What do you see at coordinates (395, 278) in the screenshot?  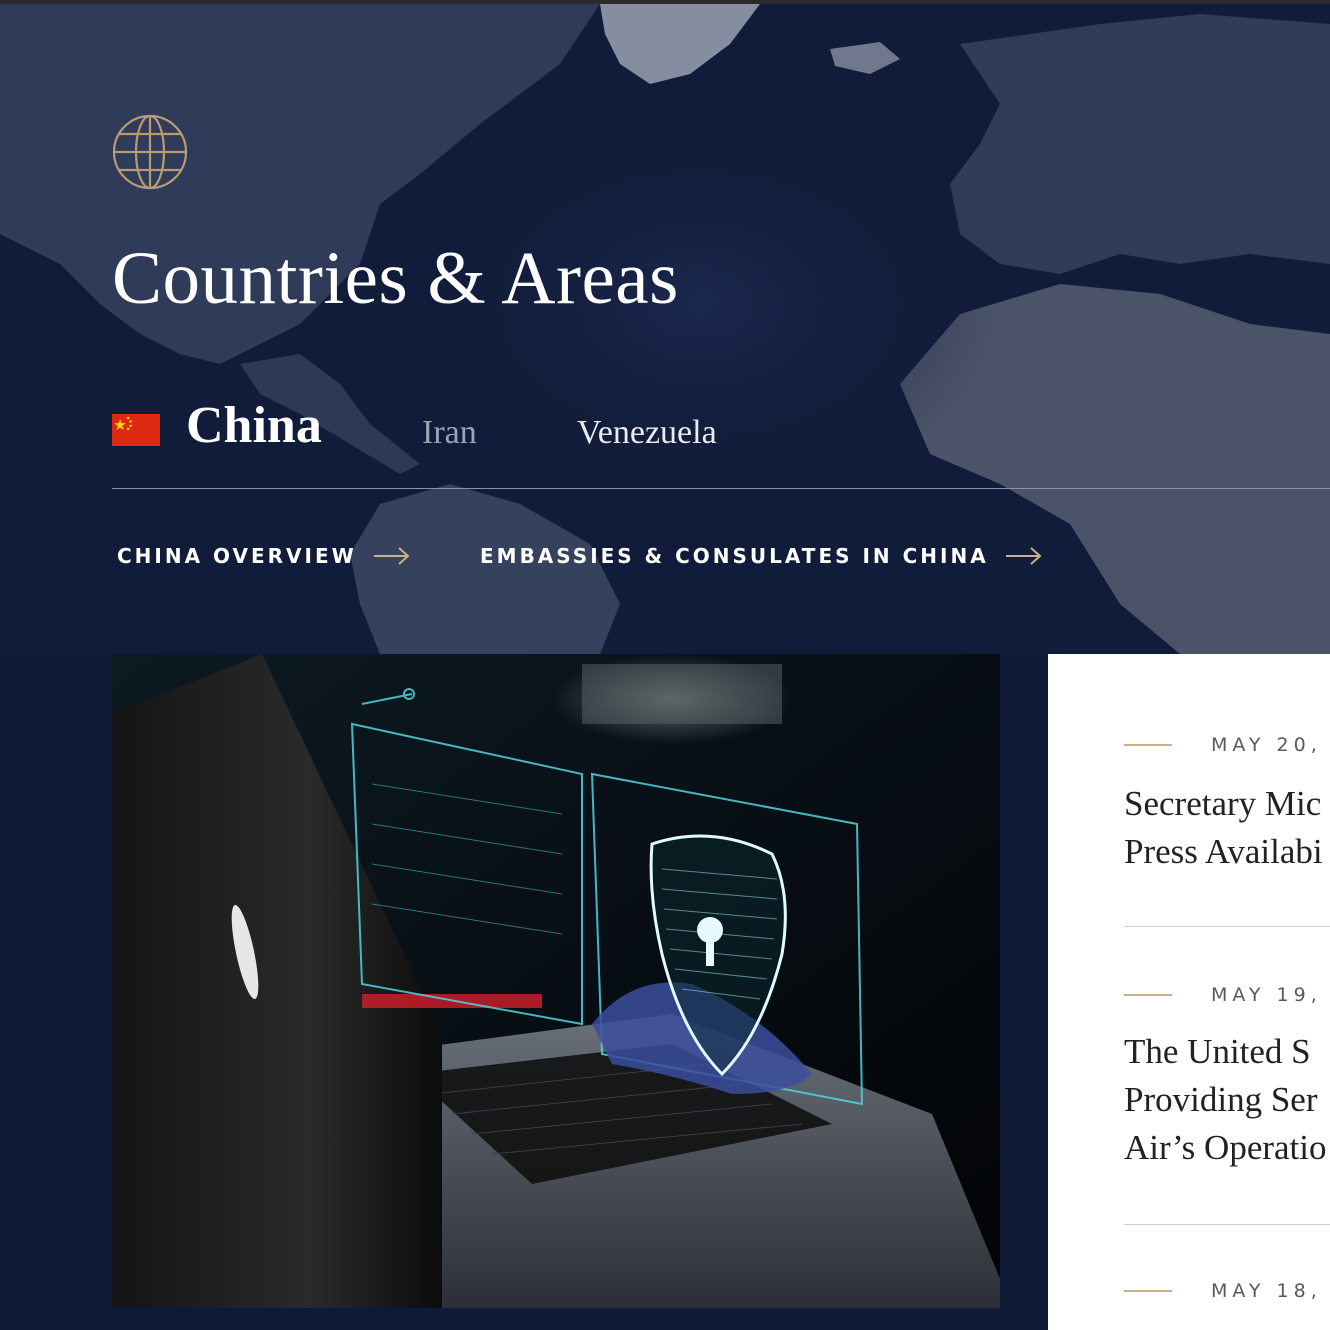 I see `page-title: Countries & Areas` at bounding box center [395, 278].